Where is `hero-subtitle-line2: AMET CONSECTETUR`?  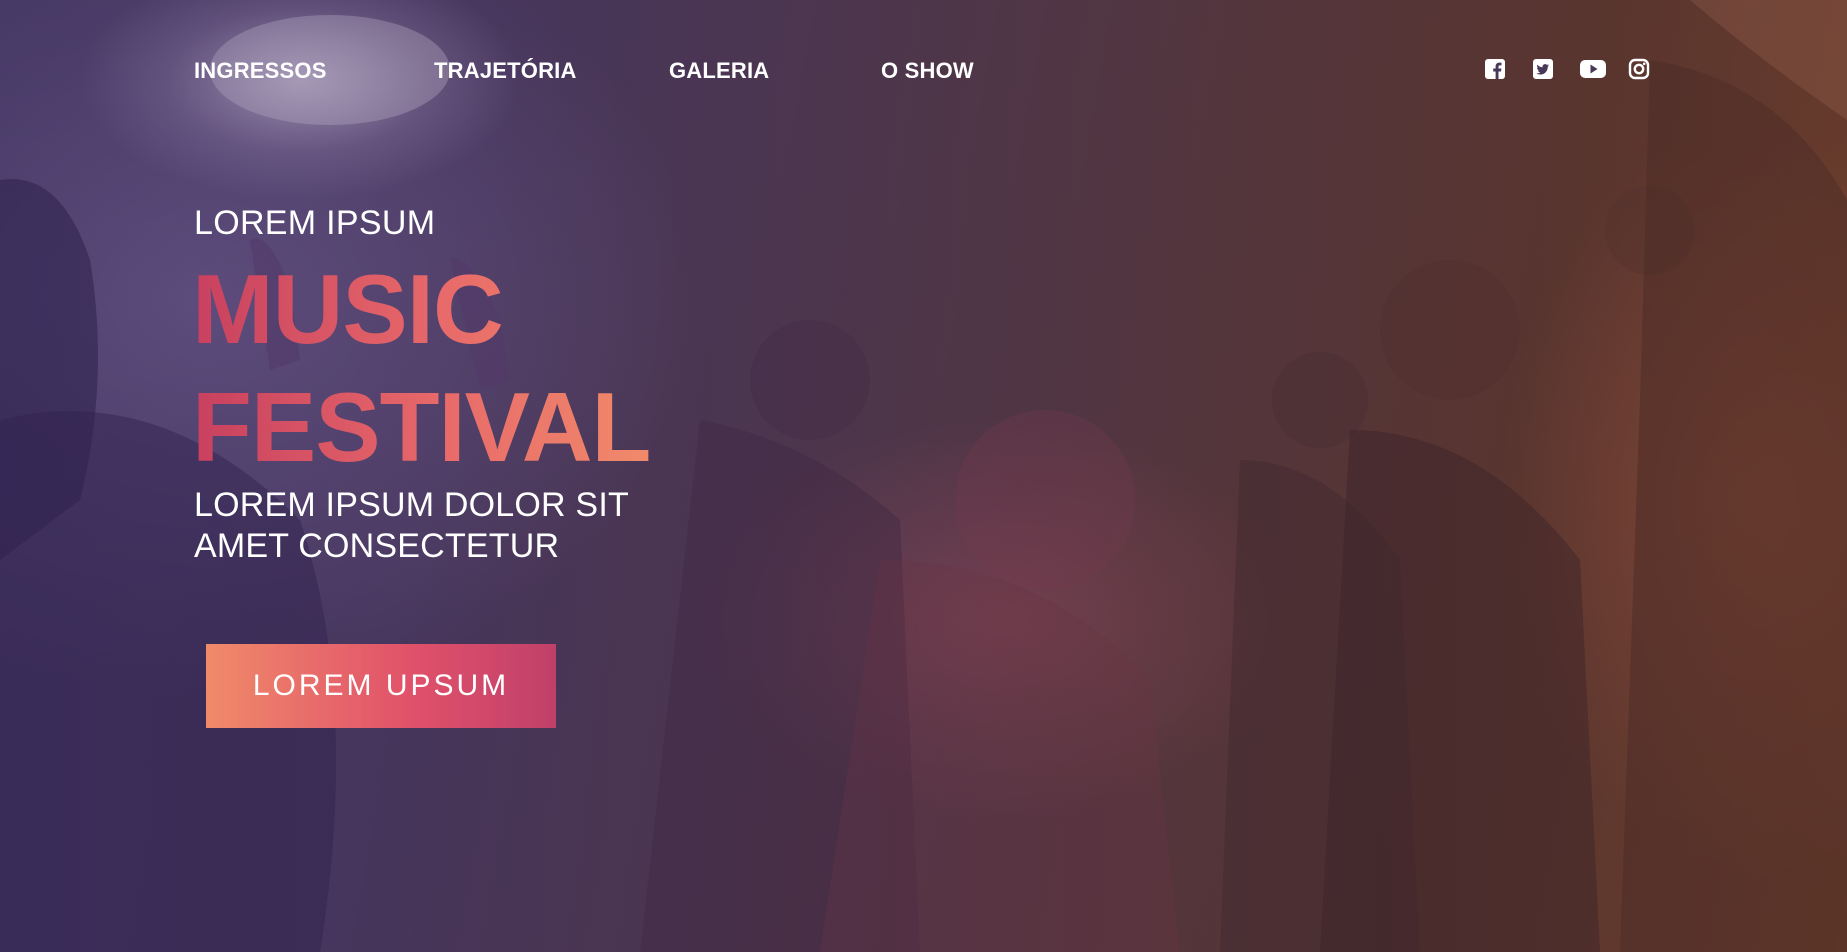 hero-subtitle-line2: AMET CONSECTETUR is located at coordinates (377, 546).